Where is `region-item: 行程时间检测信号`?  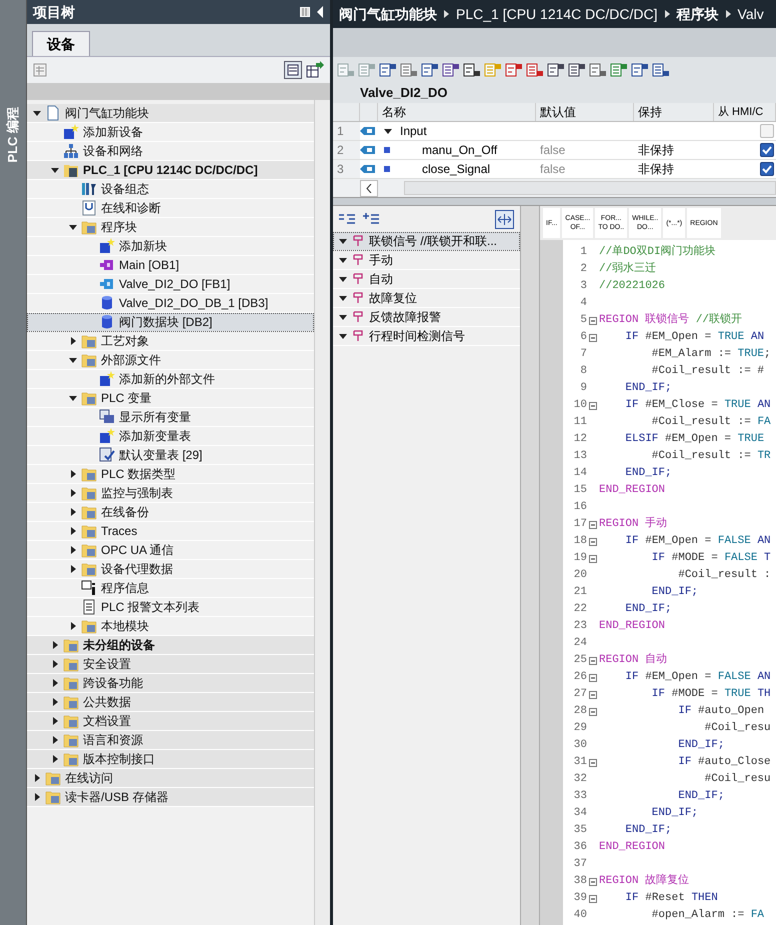
region-item: 行程时间检测信号 is located at coordinates (426, 336).